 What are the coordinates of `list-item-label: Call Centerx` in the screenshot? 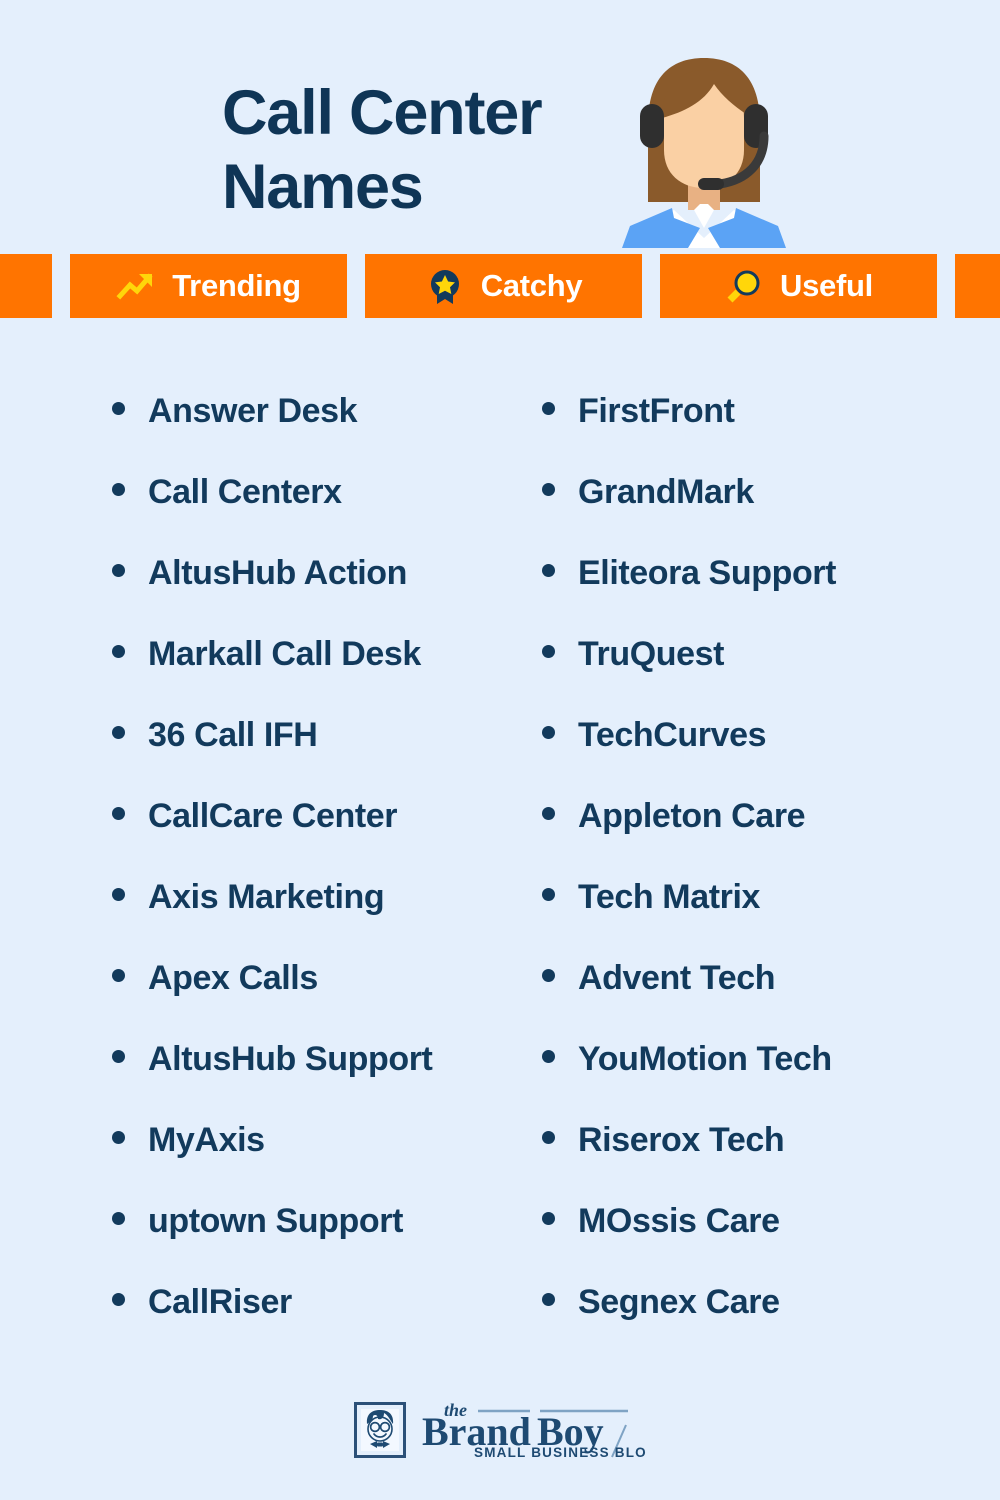 It's located at (245, 492).